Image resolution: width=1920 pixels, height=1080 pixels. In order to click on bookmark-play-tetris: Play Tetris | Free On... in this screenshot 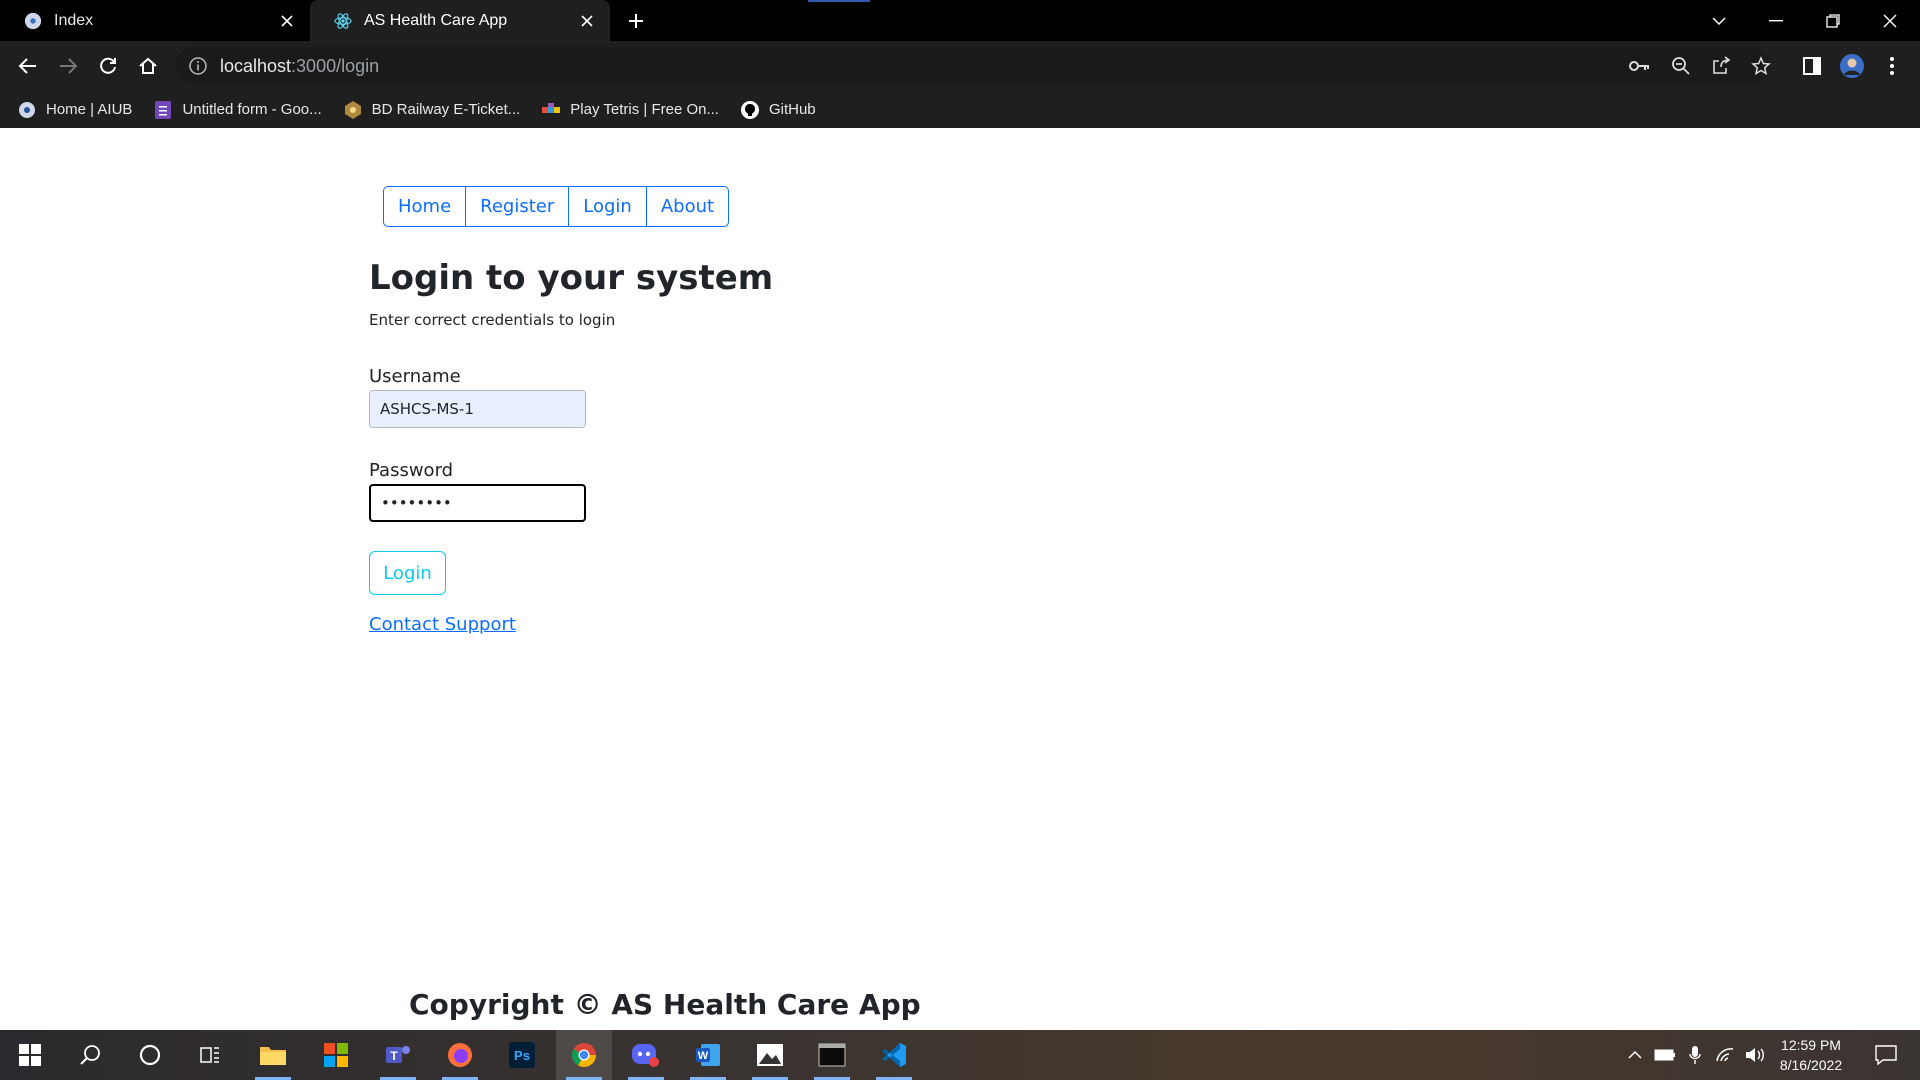, I will do `click(630, 110)`.